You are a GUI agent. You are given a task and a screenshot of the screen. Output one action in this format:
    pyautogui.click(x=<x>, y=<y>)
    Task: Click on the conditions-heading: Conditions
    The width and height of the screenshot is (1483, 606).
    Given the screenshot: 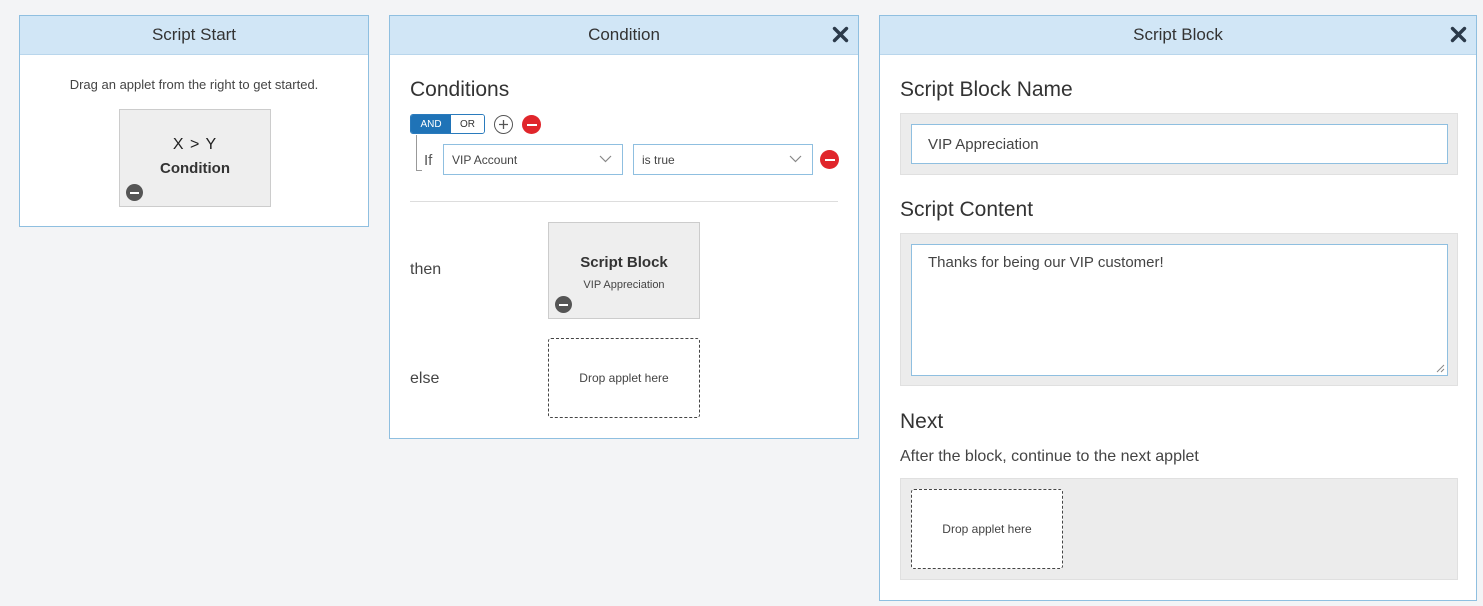 What is the action you would take?
    pyautogui.click(x=460, y=89)
    